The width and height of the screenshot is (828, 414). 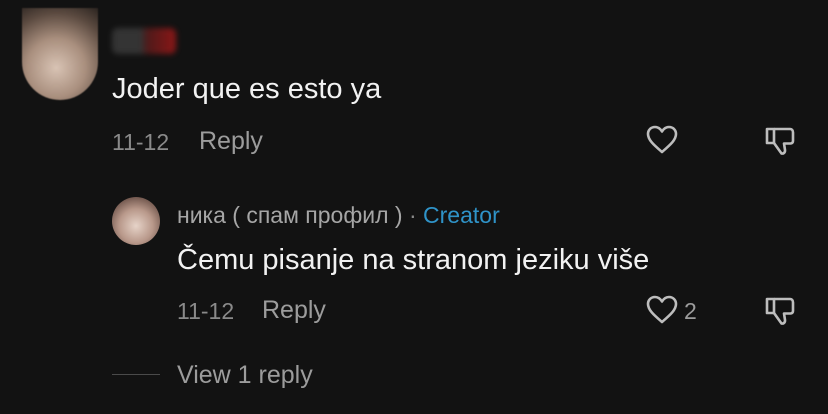 What do you see at coordinates (231, 141) in the screenshot?
I see `comment-reply-button: Reply` at bounding box center [231, 141].